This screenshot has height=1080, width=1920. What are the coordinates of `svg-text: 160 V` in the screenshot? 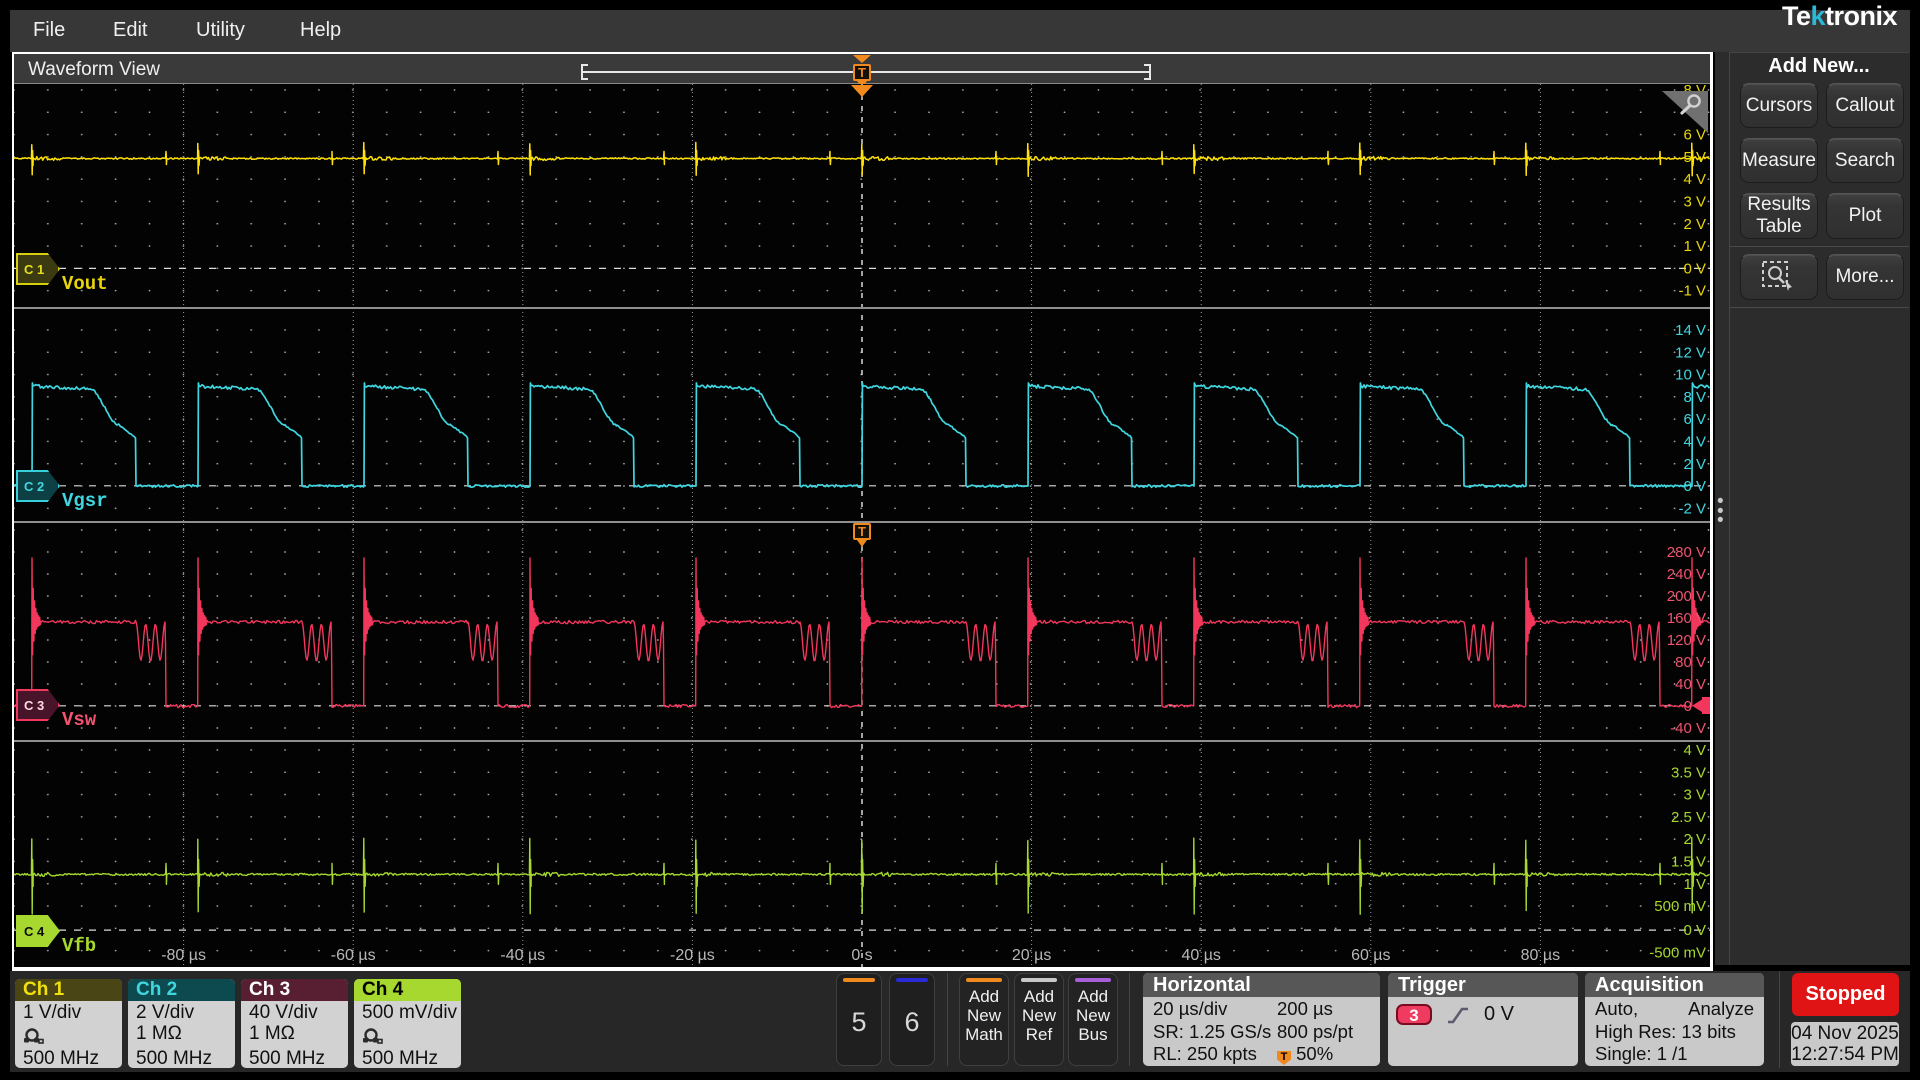 It's located at (1686, 618).